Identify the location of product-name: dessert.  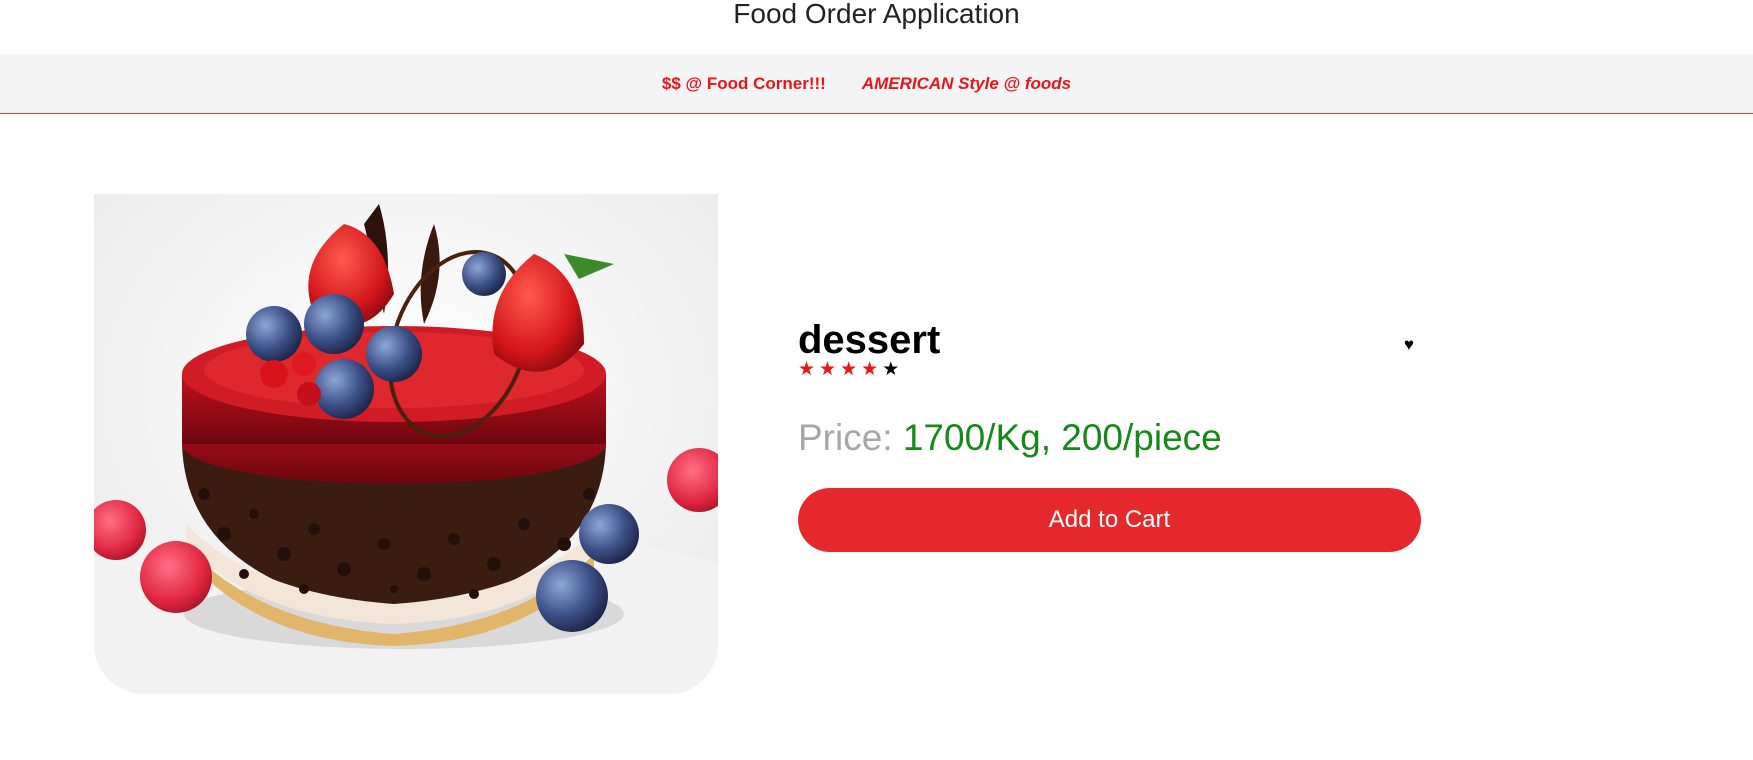
(869, 340).